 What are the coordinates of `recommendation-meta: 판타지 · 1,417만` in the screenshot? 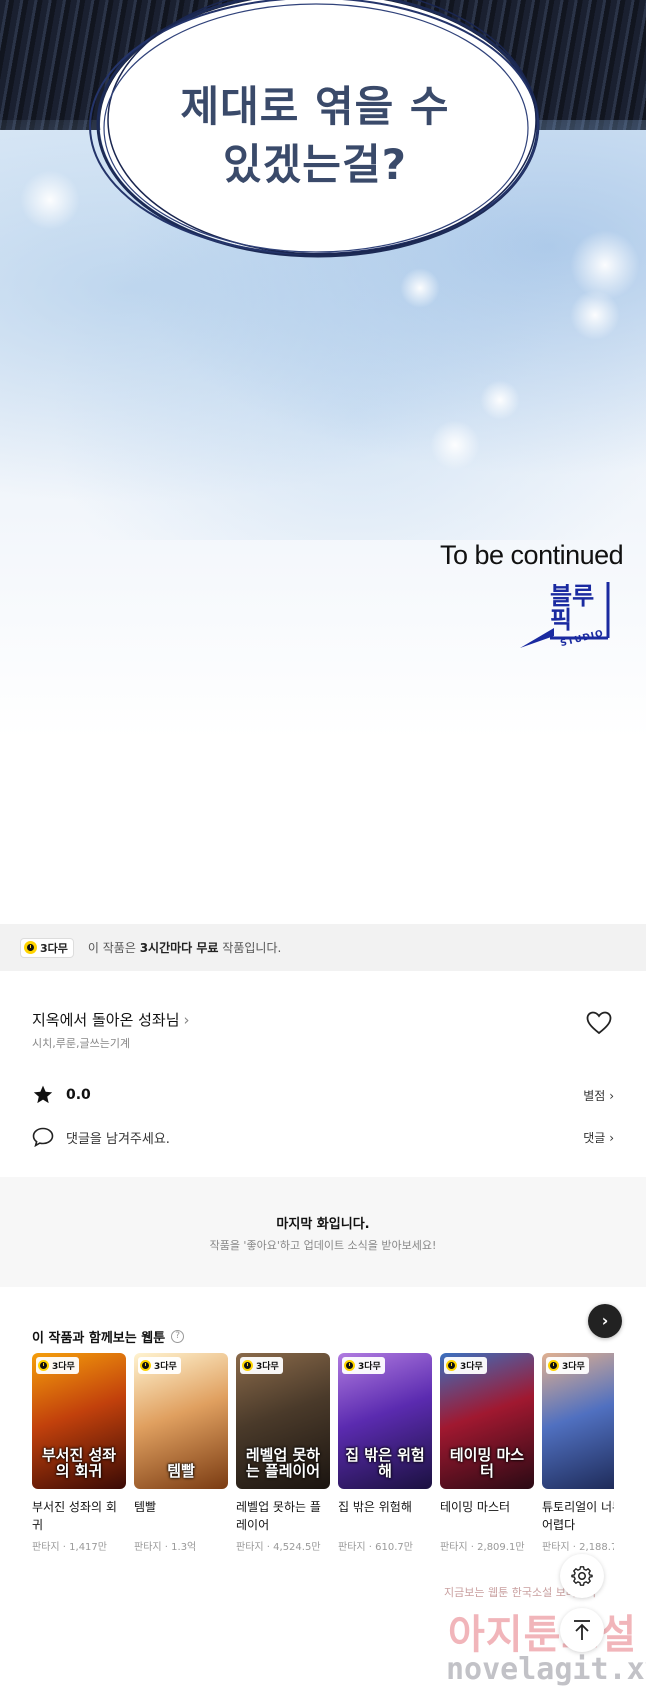 It's located at (79, 1545).